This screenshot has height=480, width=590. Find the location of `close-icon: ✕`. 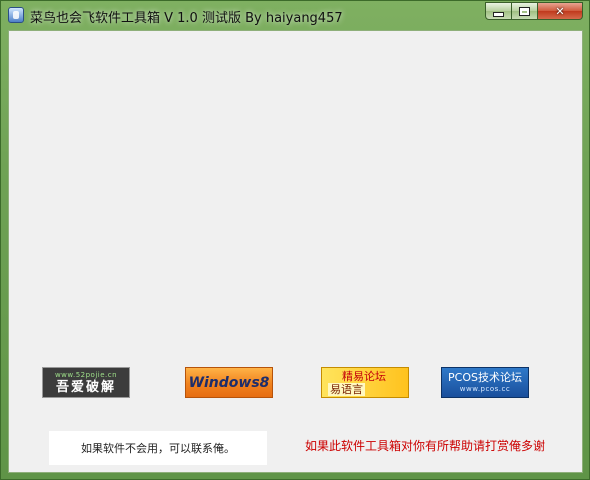

close-icon: ✕ is located at coordinates (560, 11).